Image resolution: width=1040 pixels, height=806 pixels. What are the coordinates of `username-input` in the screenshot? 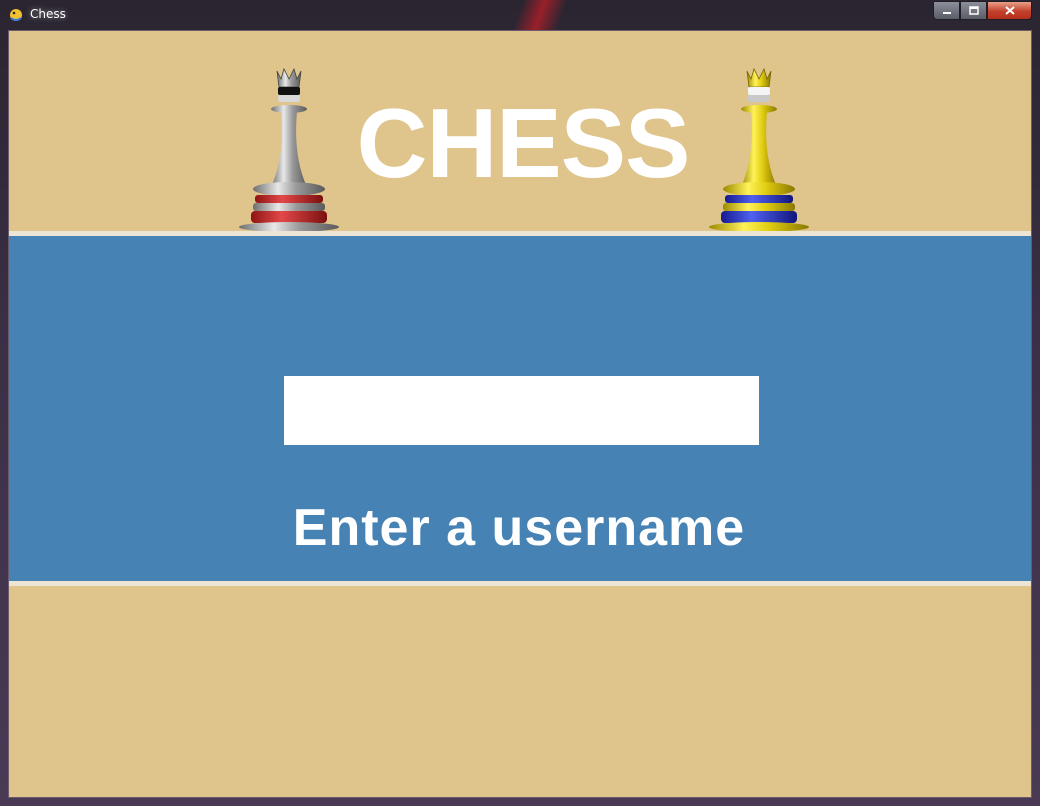 It's located at (521, 410).